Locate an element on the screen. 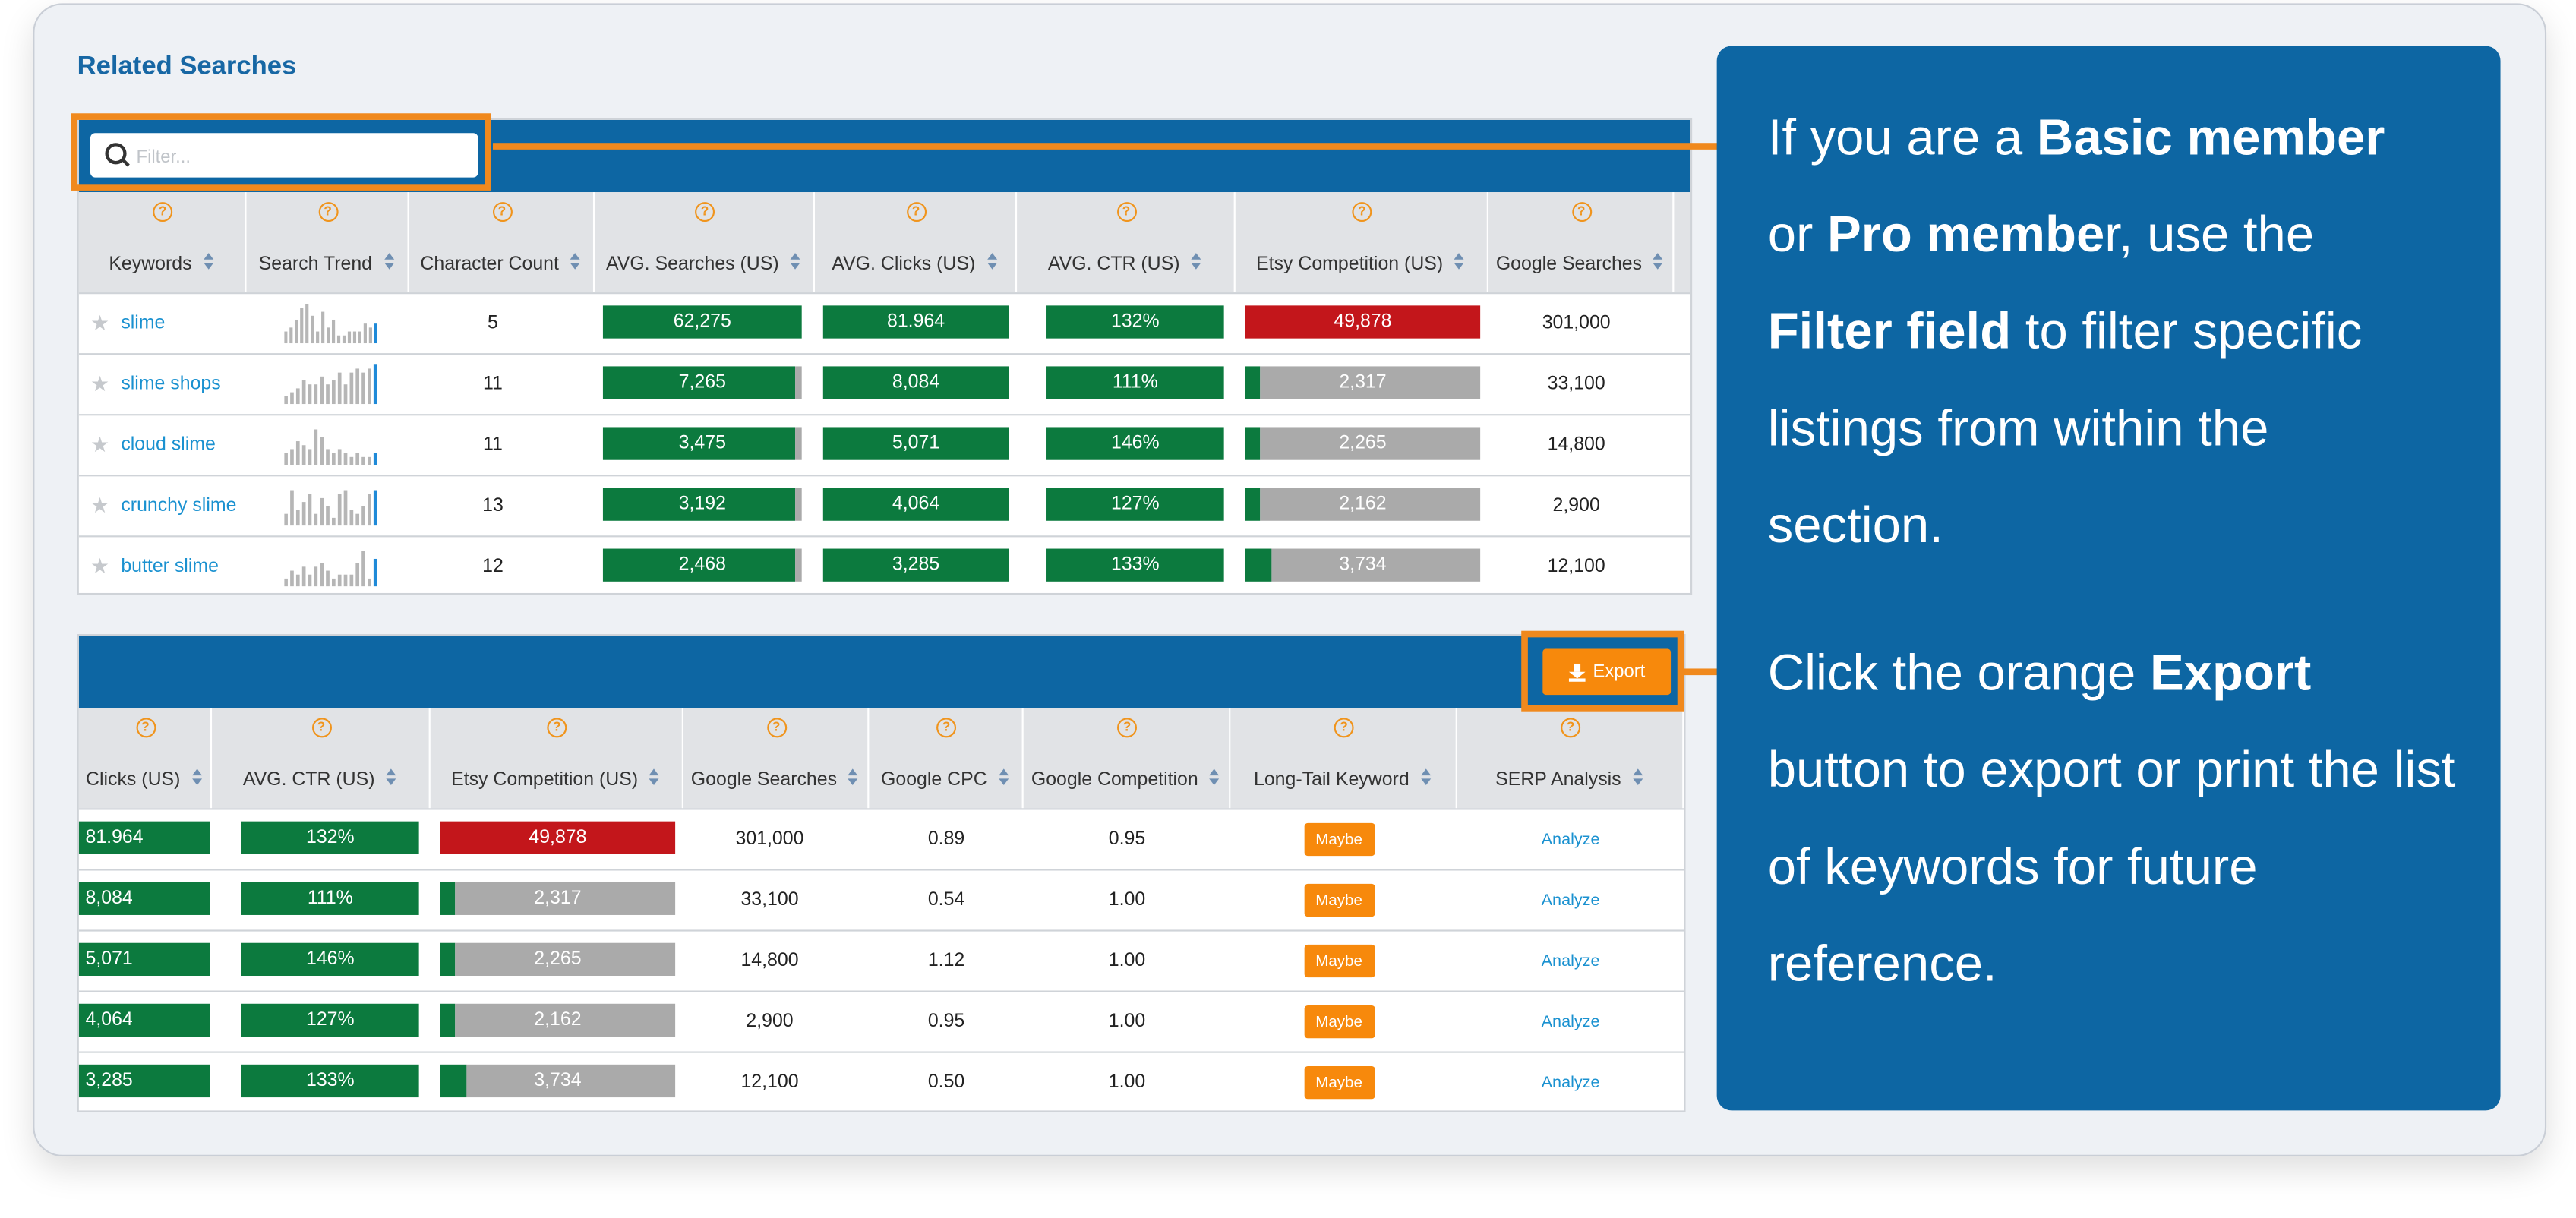 This screenshot has width=2576, height=1218. google-cpc: 1.12 is located at coordinates (946, 961).